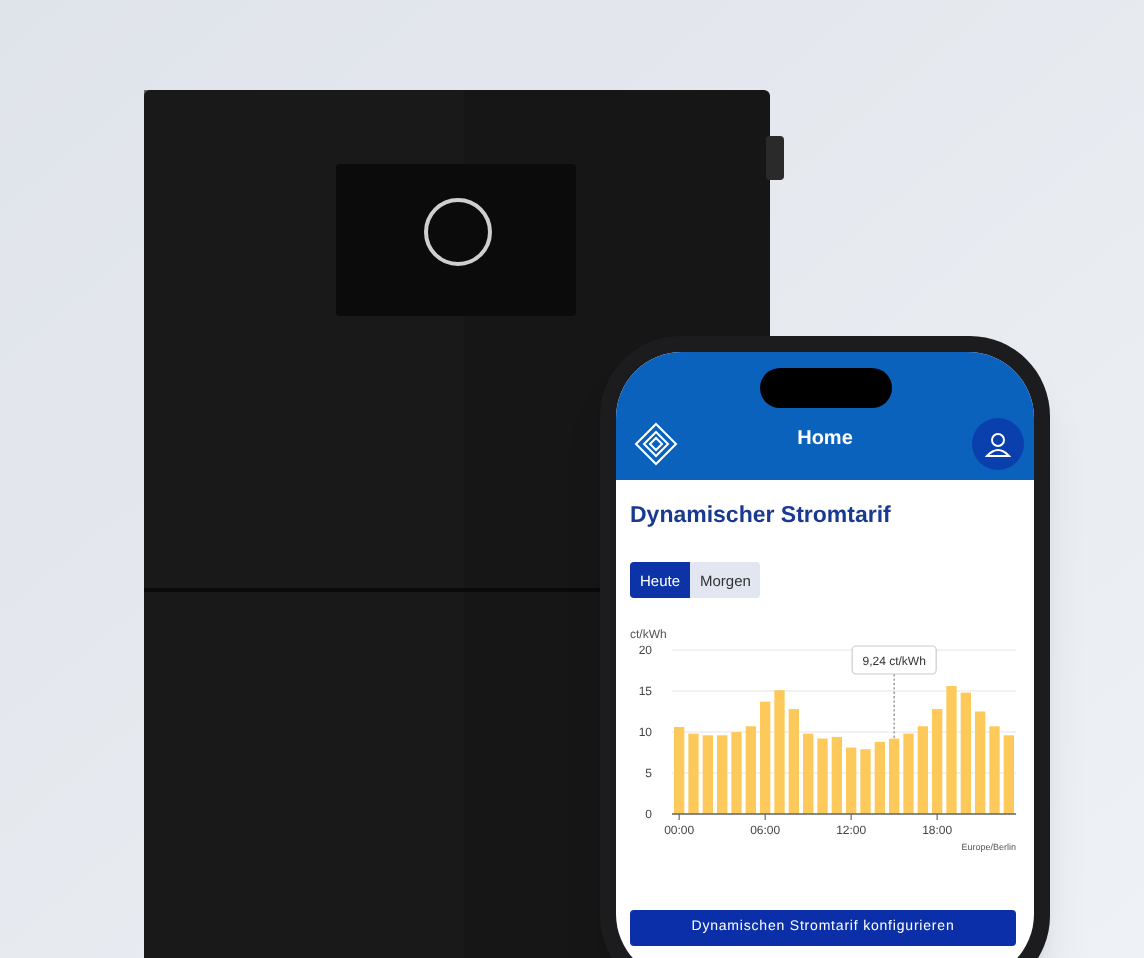 The image size is (1144, 958). Describe the element at coordinates (656, 444) in the screenshot. I see `logo-icon` at that location.